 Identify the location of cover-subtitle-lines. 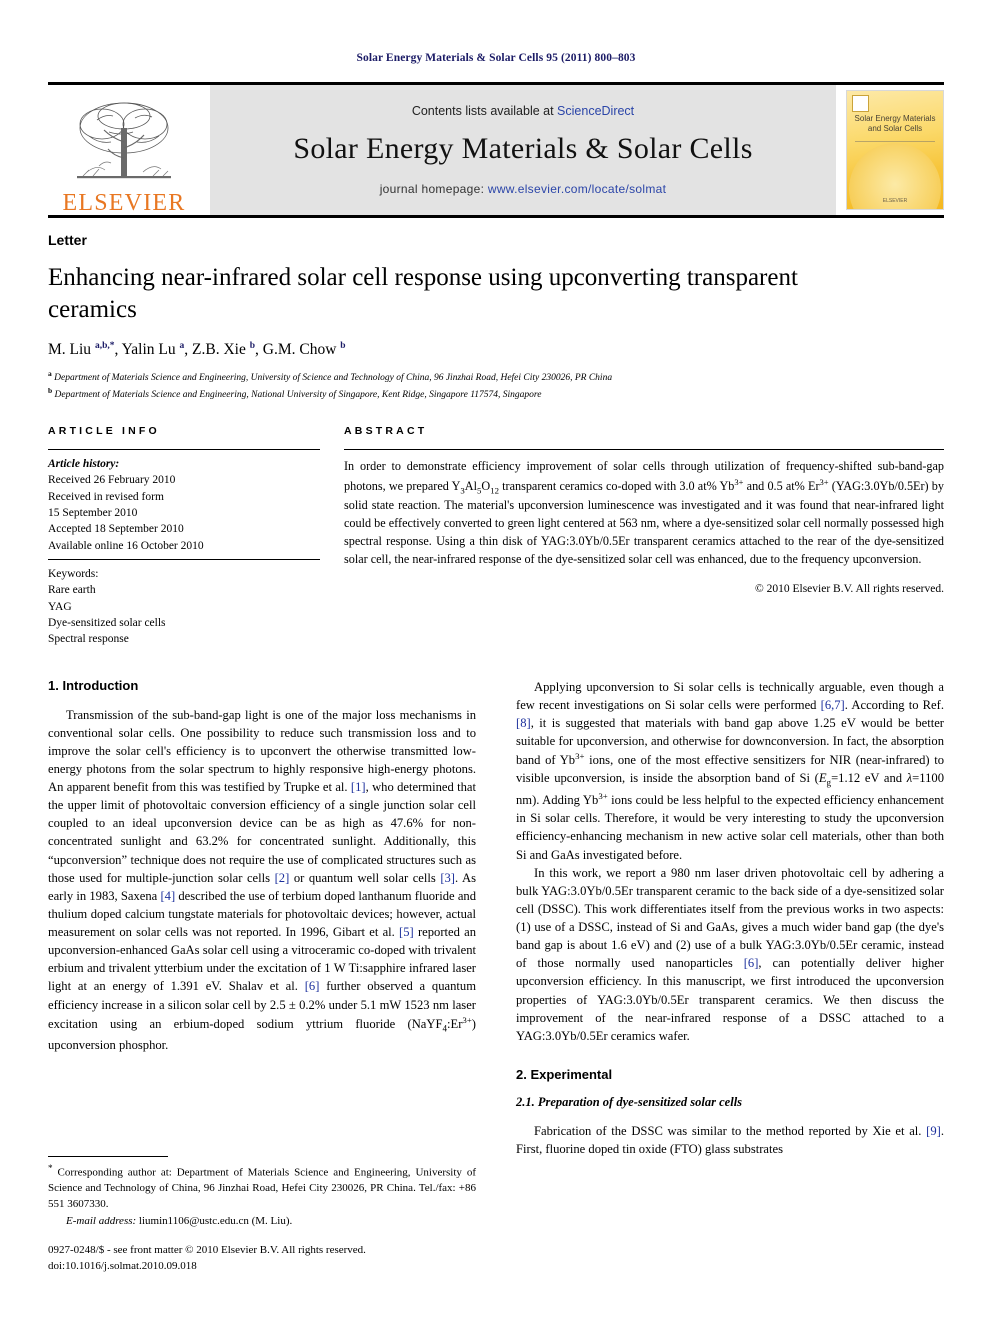
(895, 142).